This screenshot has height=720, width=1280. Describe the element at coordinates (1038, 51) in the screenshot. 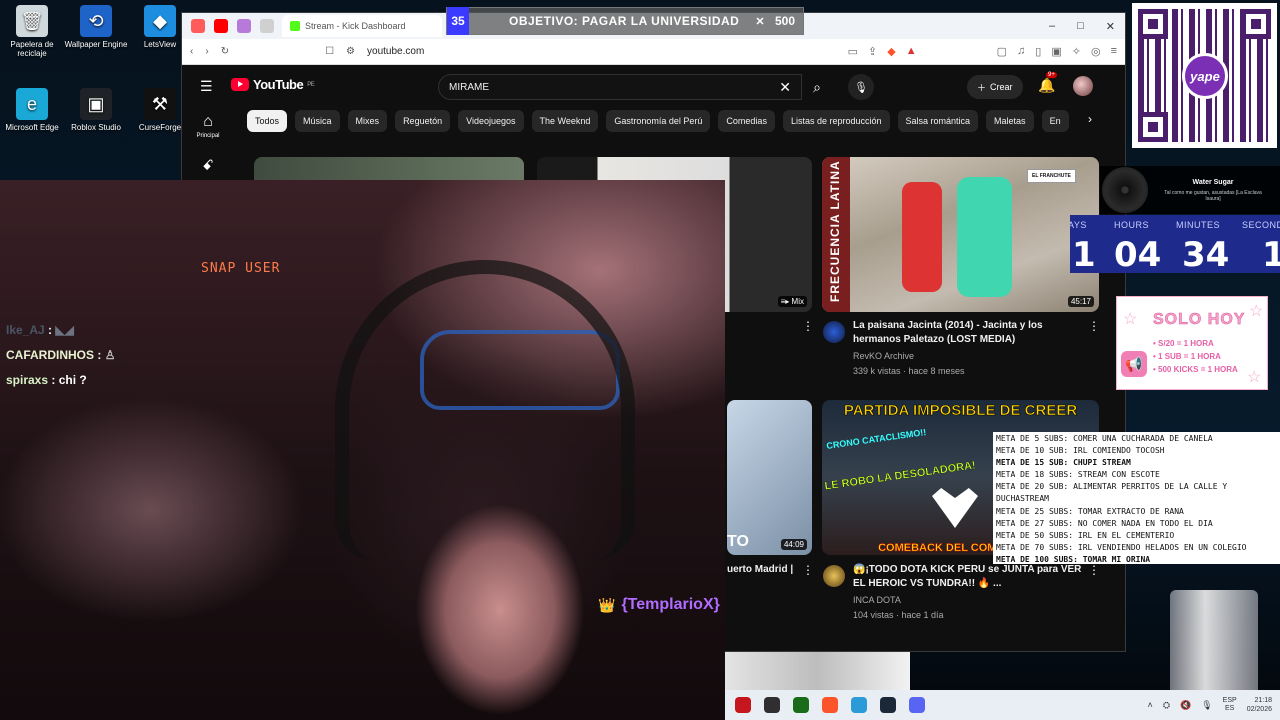

I see `reader-icon: ▯` at that location.